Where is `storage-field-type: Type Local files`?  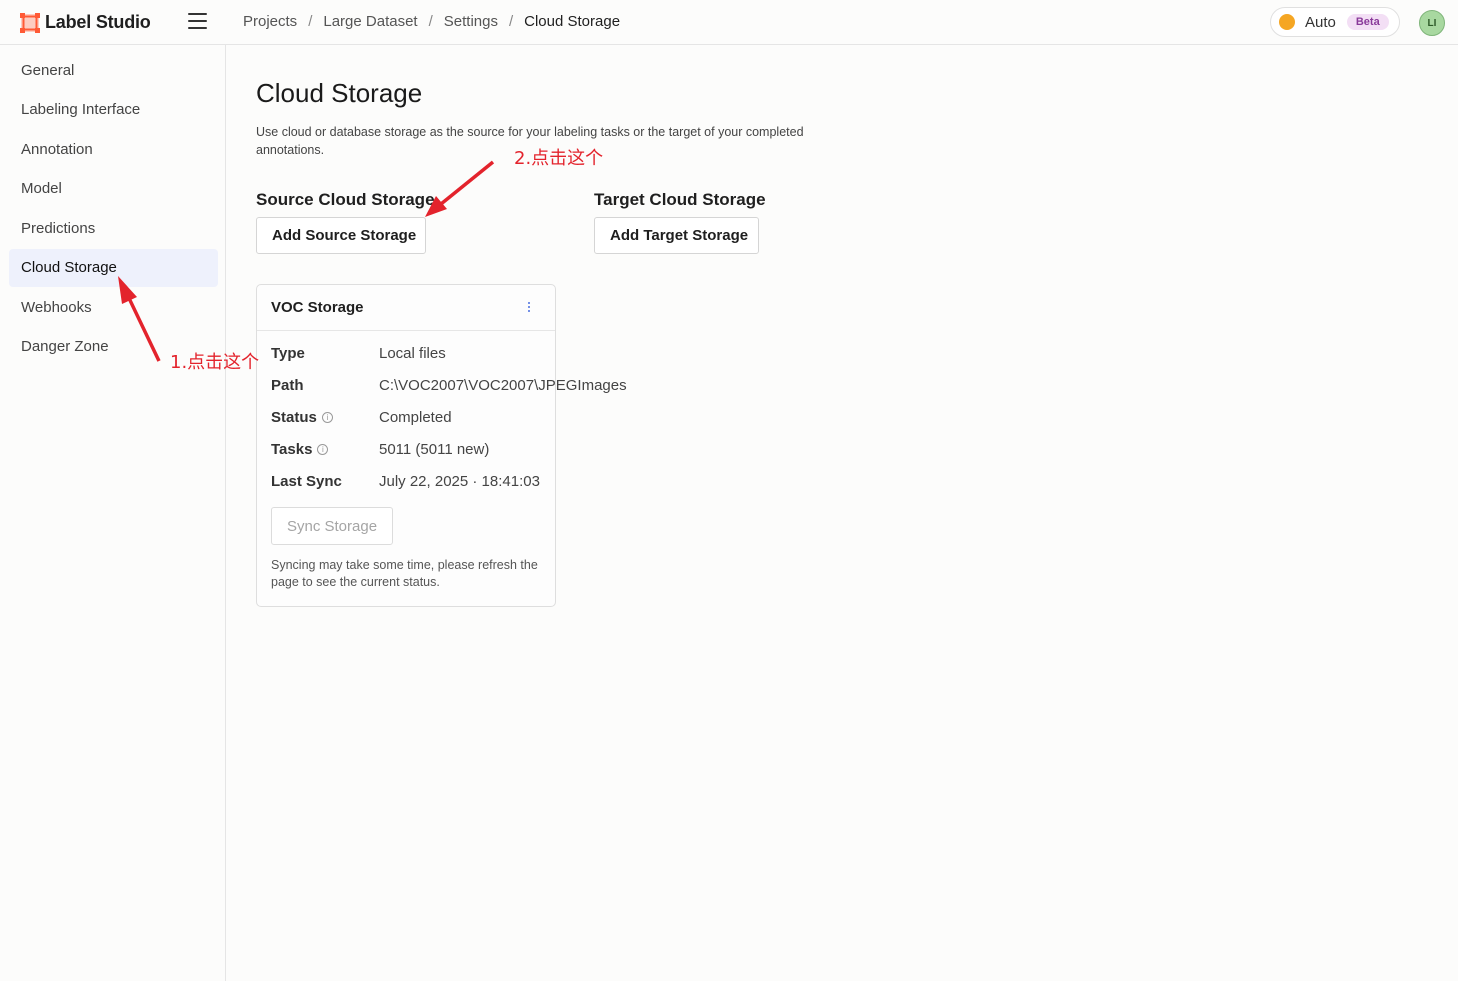
storage-field-type: Type Local files is located at coordinates (358, 353).